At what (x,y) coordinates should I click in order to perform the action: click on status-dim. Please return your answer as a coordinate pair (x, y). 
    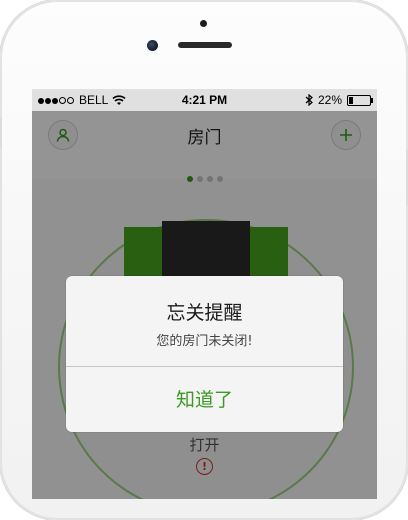
    Looking at the image, I should click on (204, 100).